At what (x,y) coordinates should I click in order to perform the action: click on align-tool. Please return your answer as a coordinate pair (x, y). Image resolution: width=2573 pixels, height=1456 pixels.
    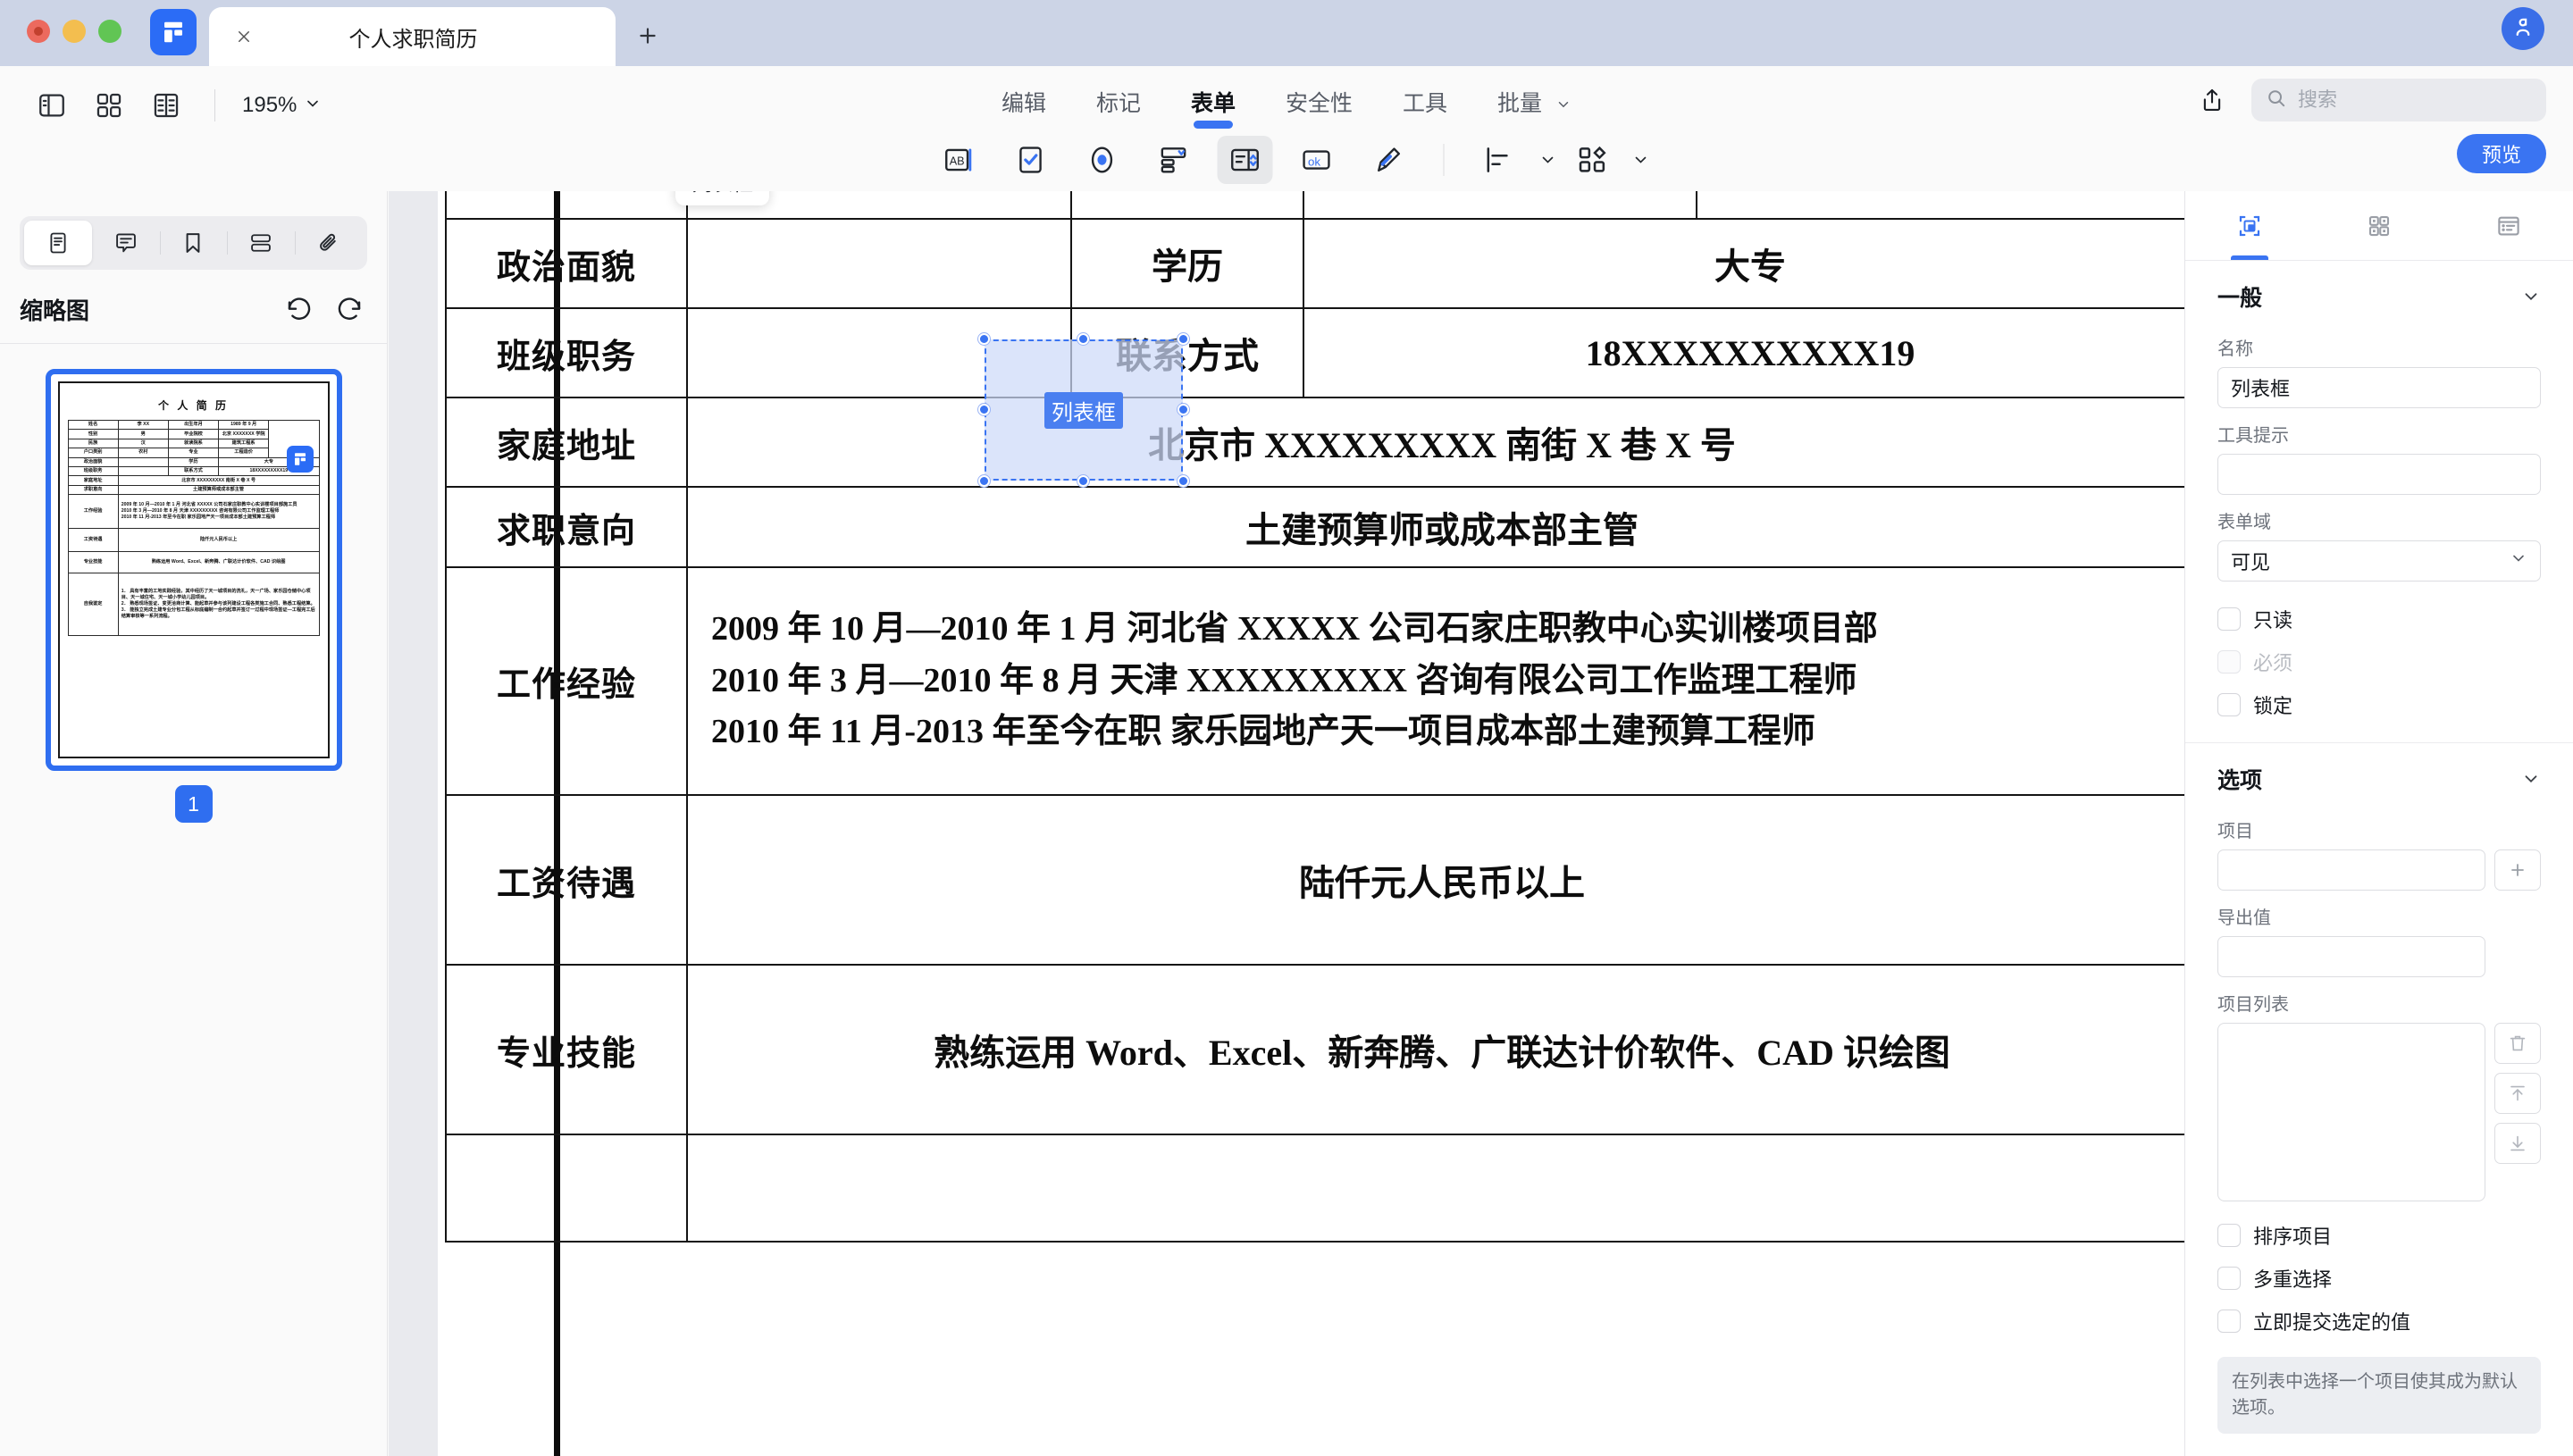
    Looking at the image, I should click on (1511, 160).